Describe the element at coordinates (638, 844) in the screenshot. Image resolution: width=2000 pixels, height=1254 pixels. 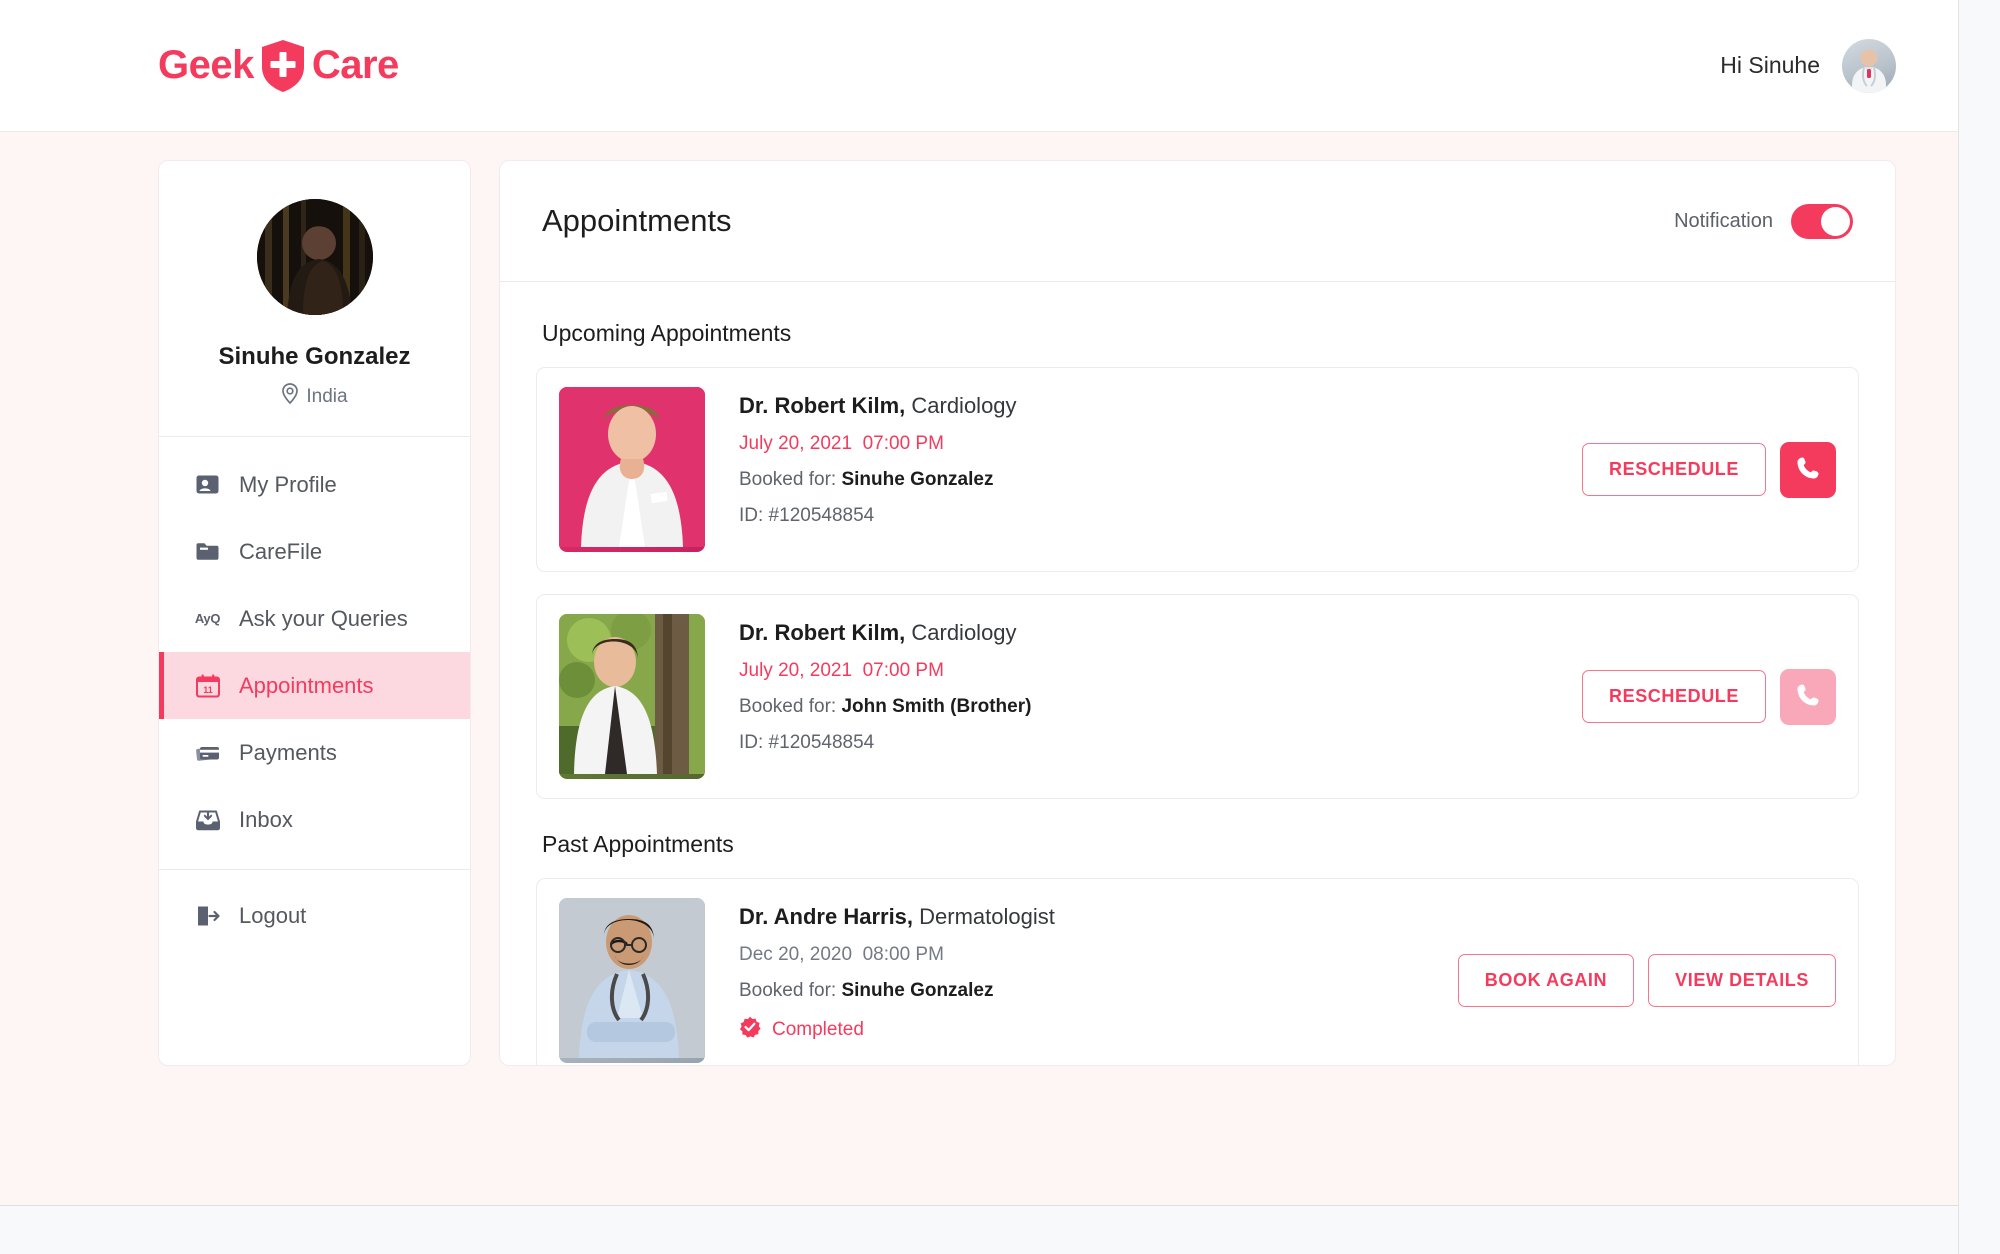
I see `past-section-title: Past Appointments` at that location.